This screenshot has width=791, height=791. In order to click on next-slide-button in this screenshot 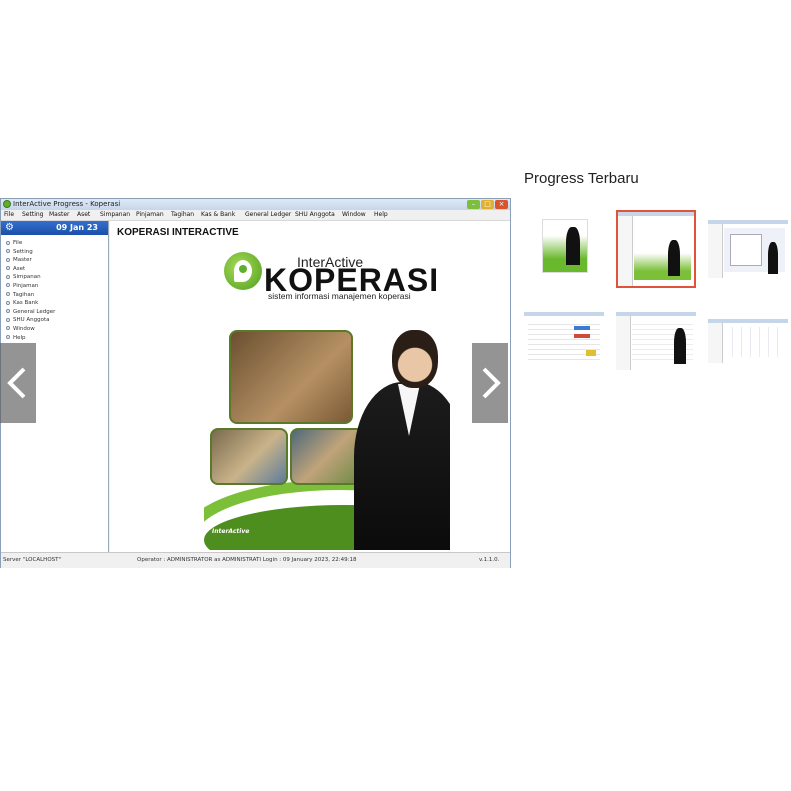, I will do `click(490, 383)`.